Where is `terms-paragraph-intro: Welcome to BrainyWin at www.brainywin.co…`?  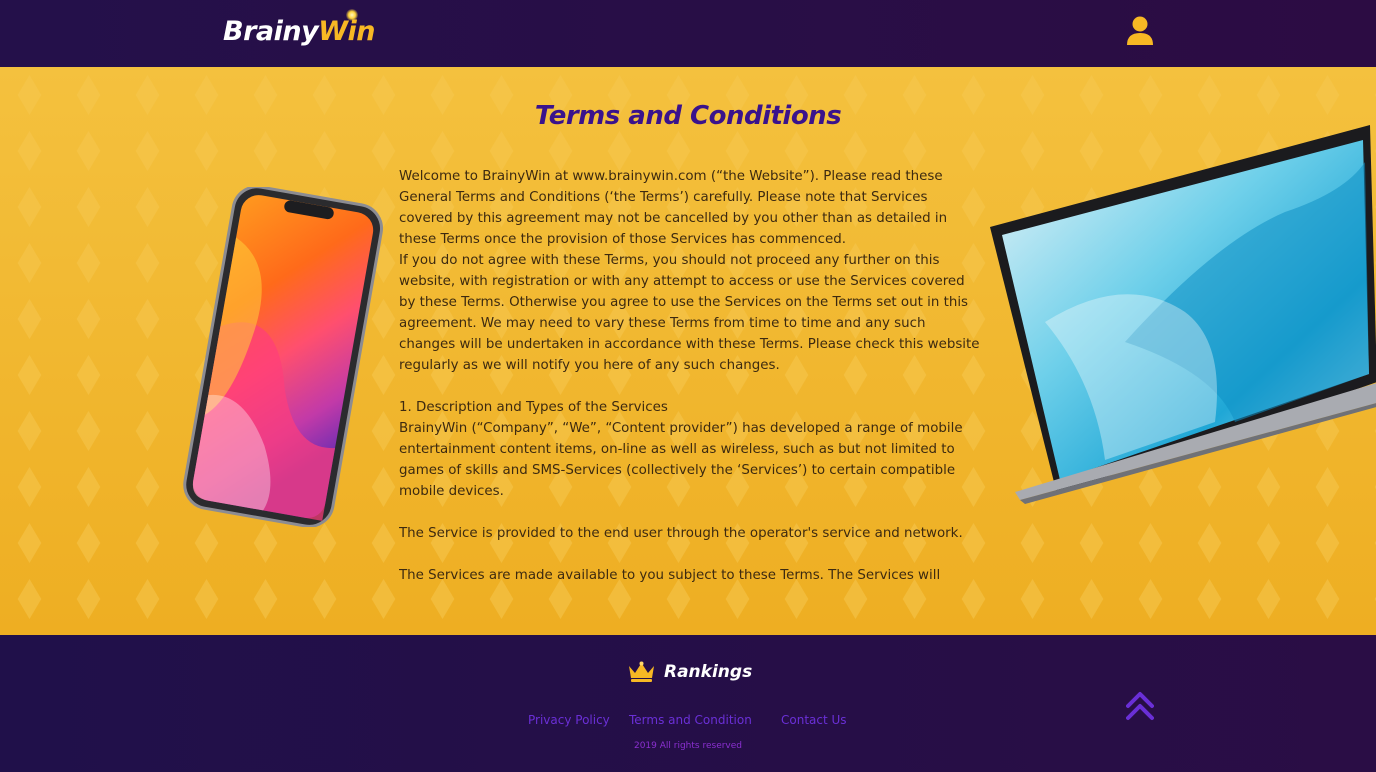 terms-paragraph-intro: Welcome to BrainyWin at www.brainywin.co… is located at coordinates (673, 208).